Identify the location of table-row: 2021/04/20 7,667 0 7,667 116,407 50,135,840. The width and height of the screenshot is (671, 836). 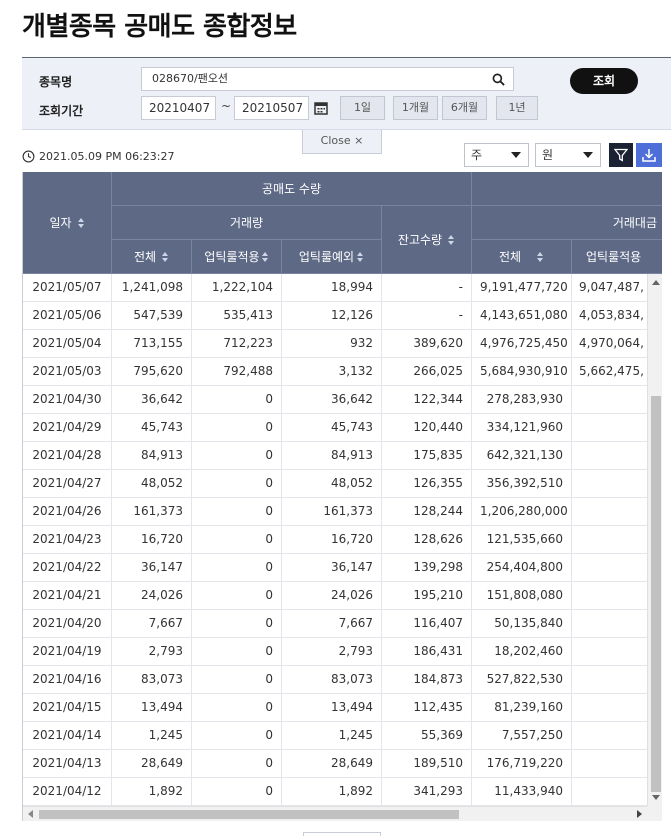
(335, 624).